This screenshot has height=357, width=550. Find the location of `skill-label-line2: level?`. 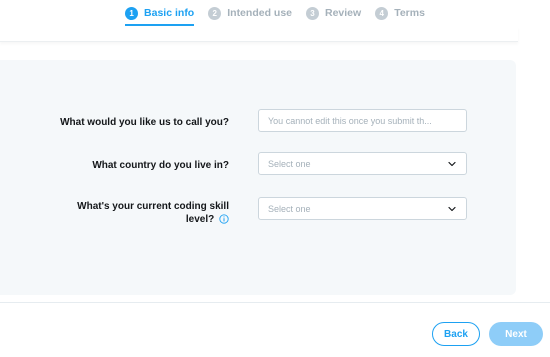

skill-label-line2: level? is located at coordinates (200, 219).